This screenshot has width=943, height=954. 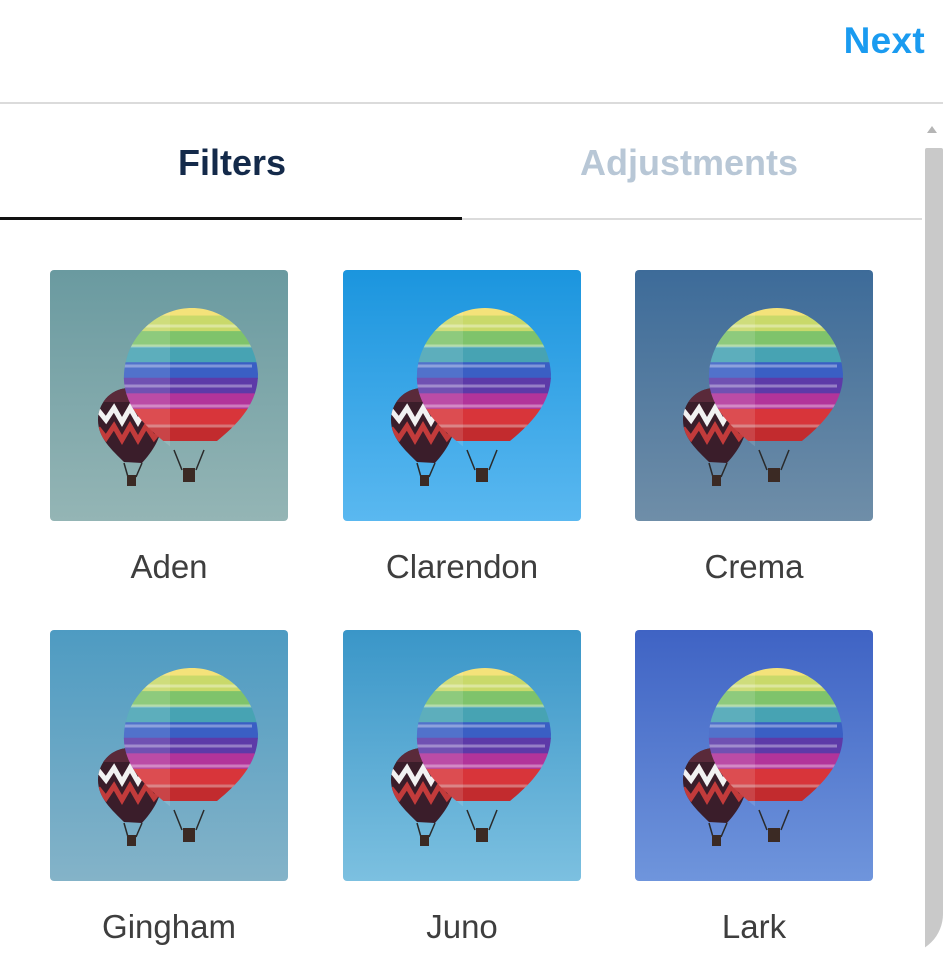 What do you see at coordinates (471, 52) in the screenshot?
I see `top-bar: Next` at bounding box center [471, 52].